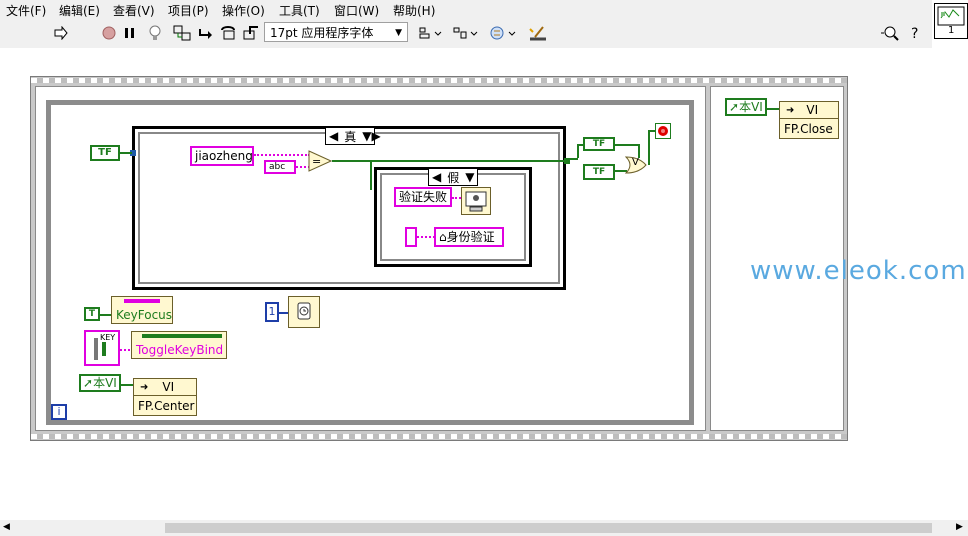  Describe the element at coordinates (627, 145) in the screenshot. I see `wire-tf-a` at that location.